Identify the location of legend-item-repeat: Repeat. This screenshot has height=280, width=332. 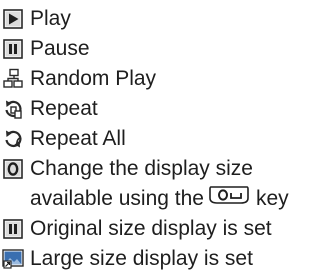
(166, 109).